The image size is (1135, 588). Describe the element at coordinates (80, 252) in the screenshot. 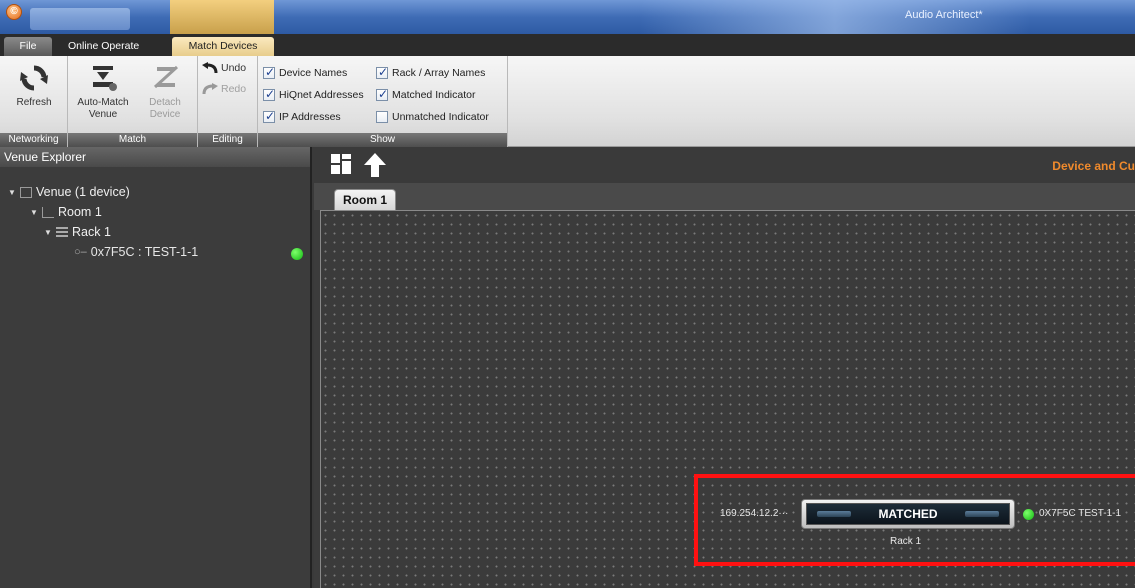

I see `device-connector-icon: ○–` at that location.